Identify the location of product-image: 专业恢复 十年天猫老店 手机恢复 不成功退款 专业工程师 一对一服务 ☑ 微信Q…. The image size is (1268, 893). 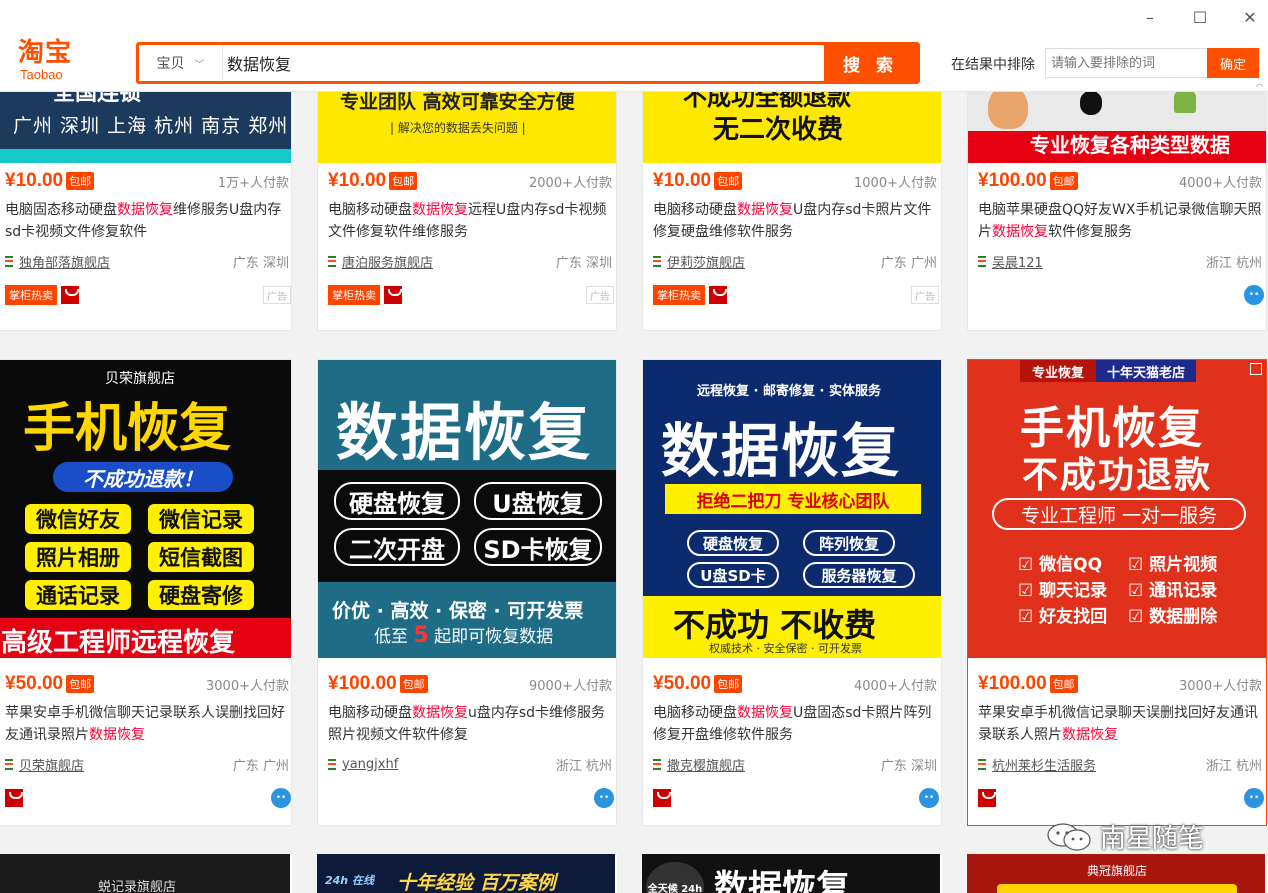
(1117, 509).